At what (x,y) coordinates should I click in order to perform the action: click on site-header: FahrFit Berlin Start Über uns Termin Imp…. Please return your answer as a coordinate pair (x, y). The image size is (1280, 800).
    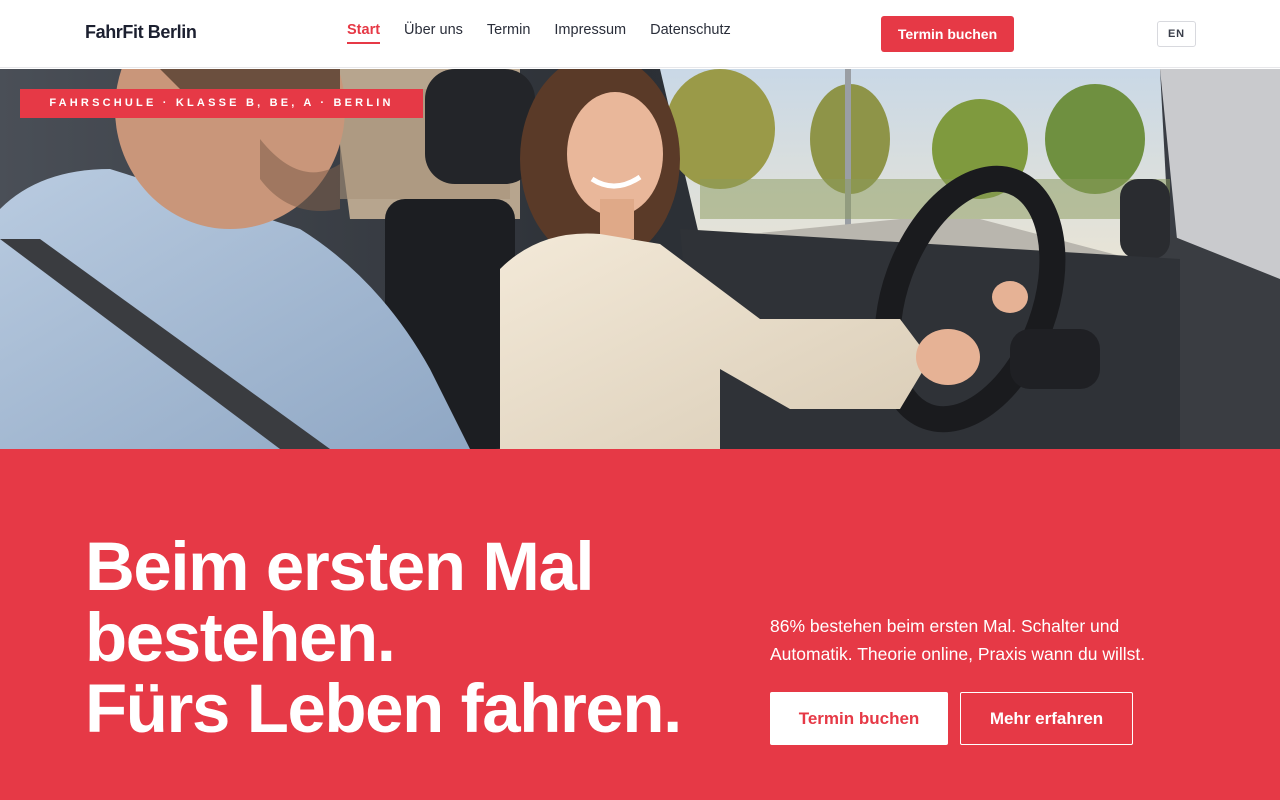
    Looking at the image, I should click on (640, 34).